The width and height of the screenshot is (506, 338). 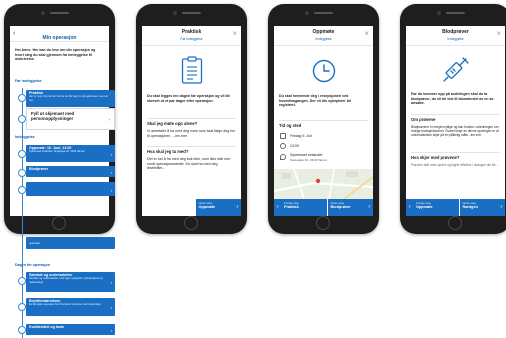 What do you see at coordinates (423, 119) in the screenshot?
I see `section-heading: Om prøvene` at bounding box center [423, 119].